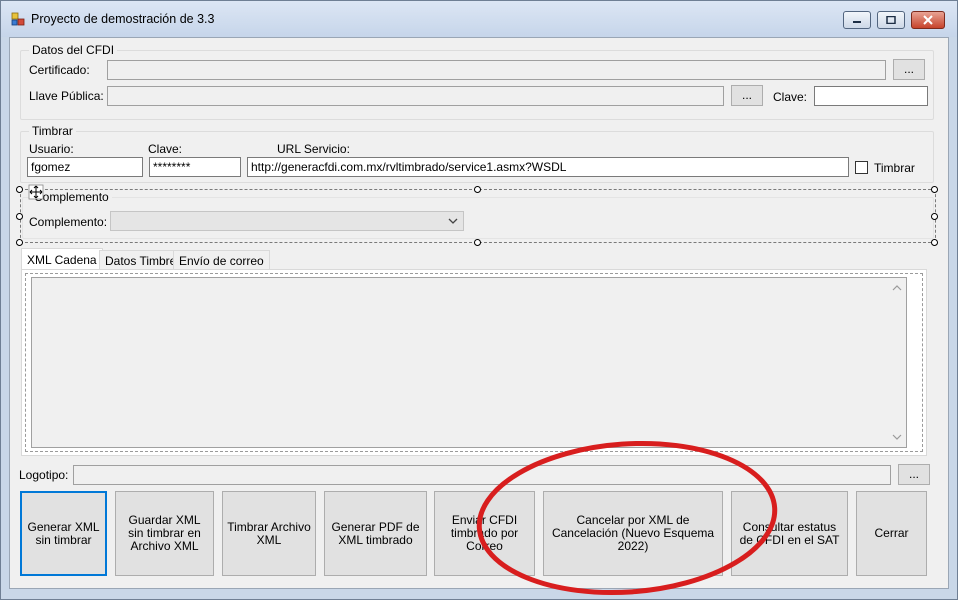  I want to click on consultar-estatus-button: Consultar estatus de CFDI en el SAT, so click(789, 533).